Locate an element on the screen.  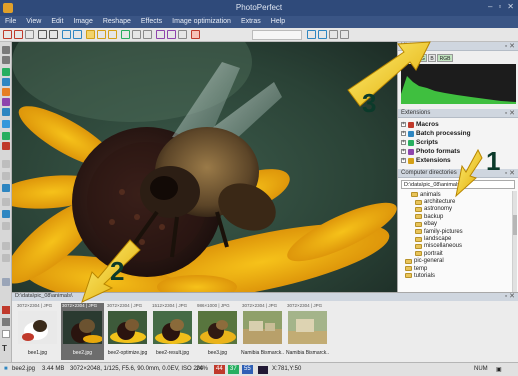
menu-image: Image is located at coordinates (82, 22).